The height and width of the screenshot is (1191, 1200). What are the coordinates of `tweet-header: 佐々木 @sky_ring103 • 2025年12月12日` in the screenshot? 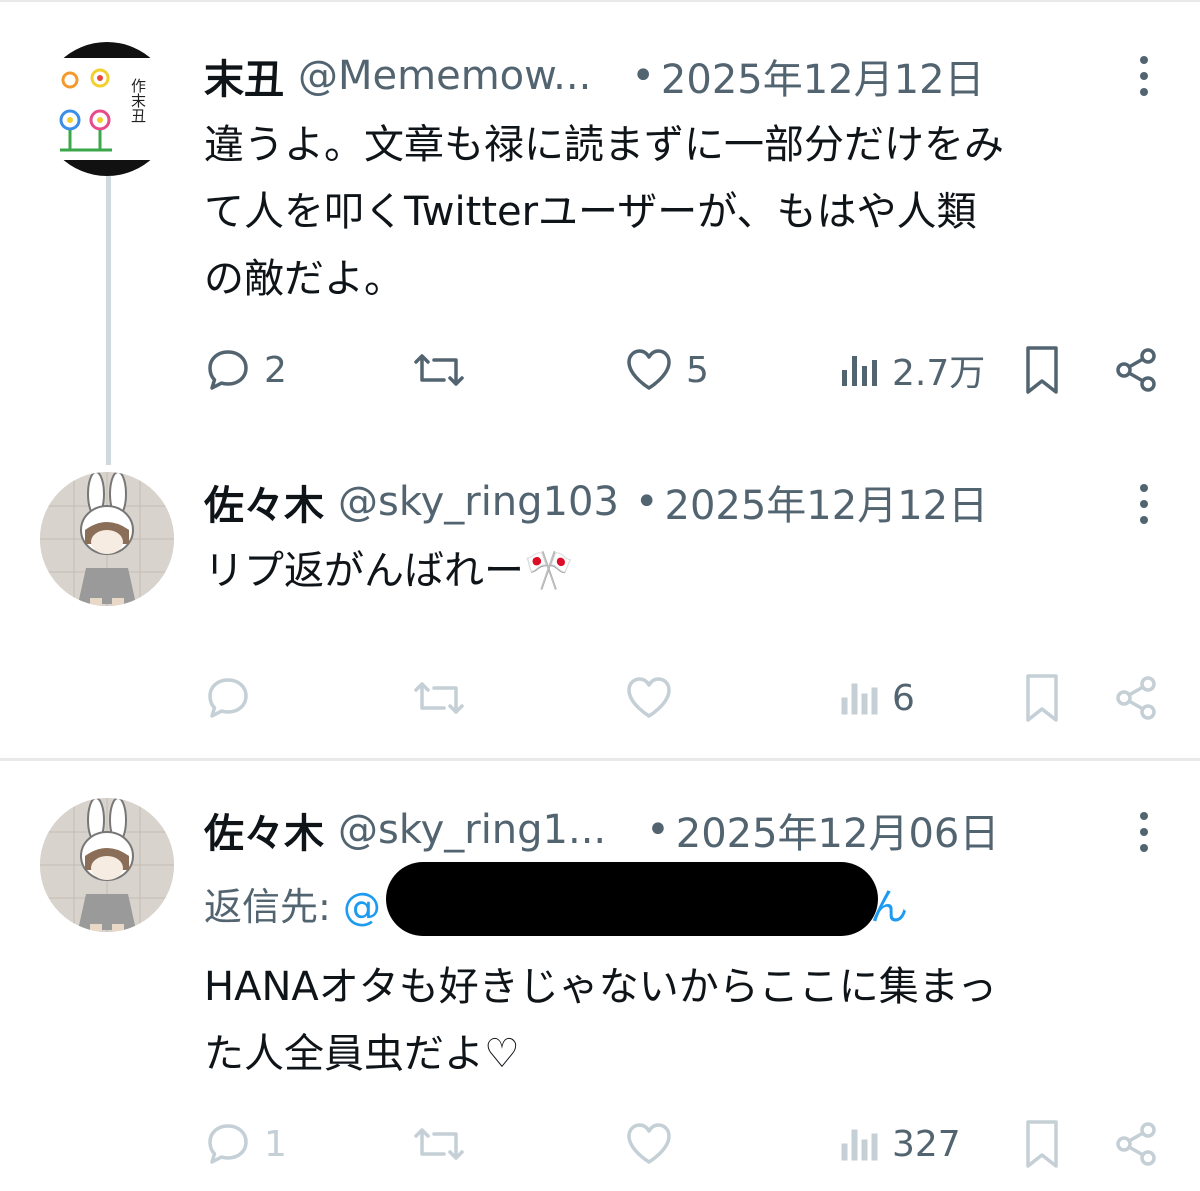 It's located at (596, 502).